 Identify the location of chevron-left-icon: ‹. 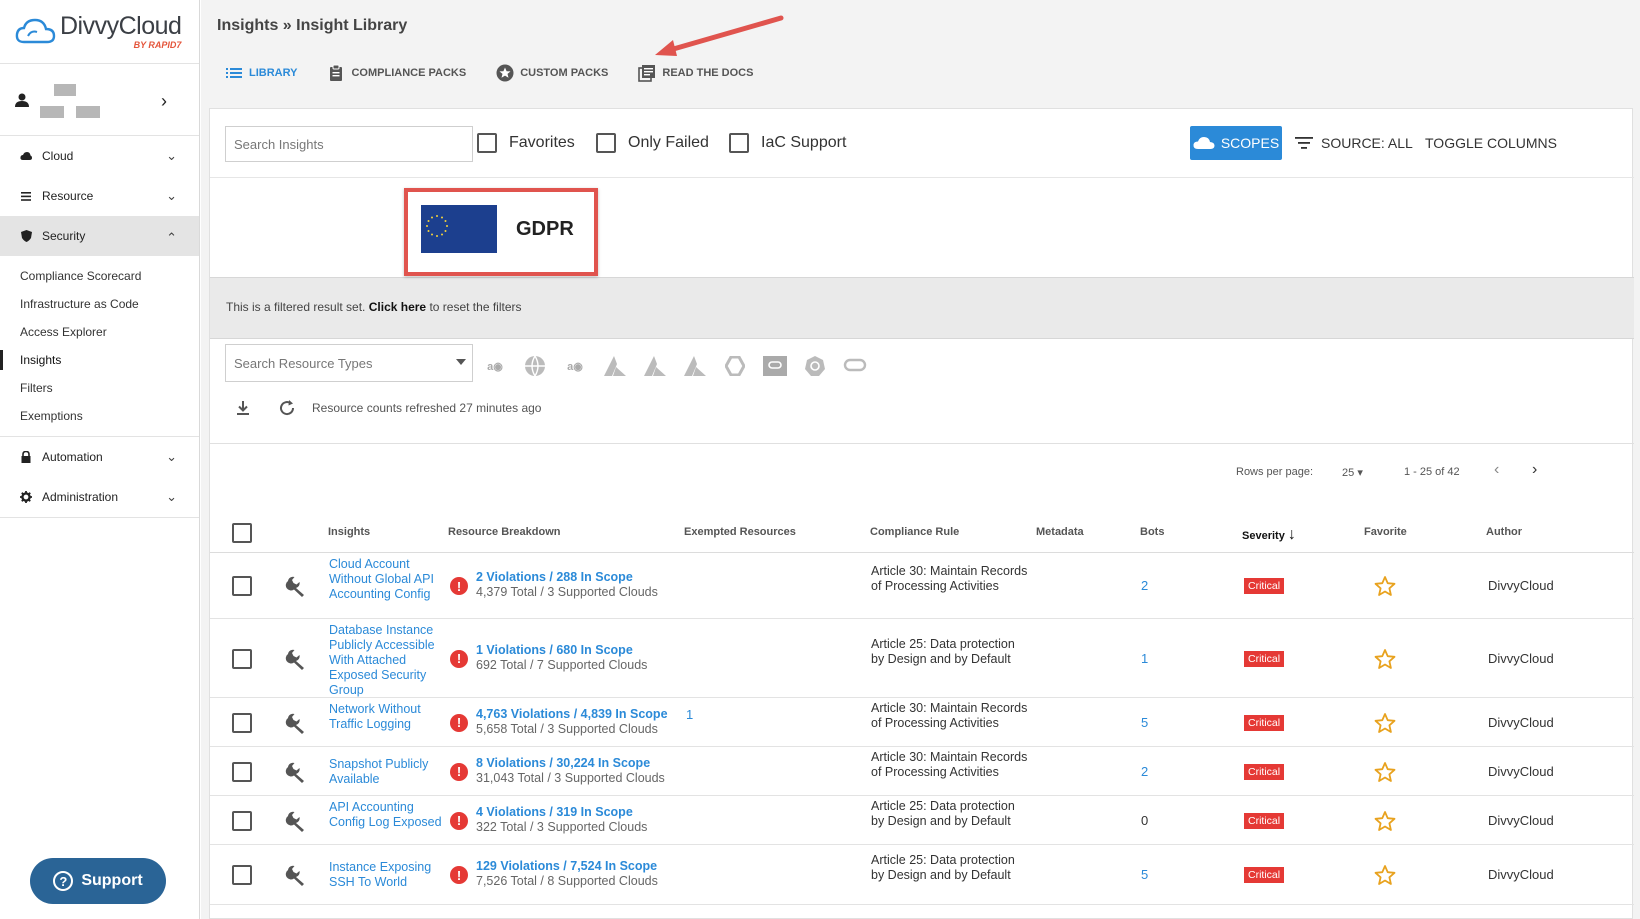
(1496, 470).